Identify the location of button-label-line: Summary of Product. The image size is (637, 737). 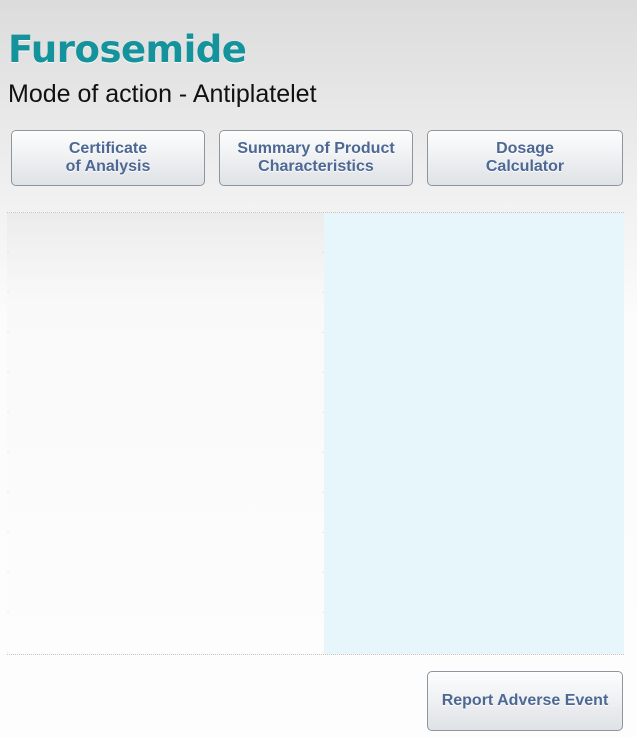
(316, 148).